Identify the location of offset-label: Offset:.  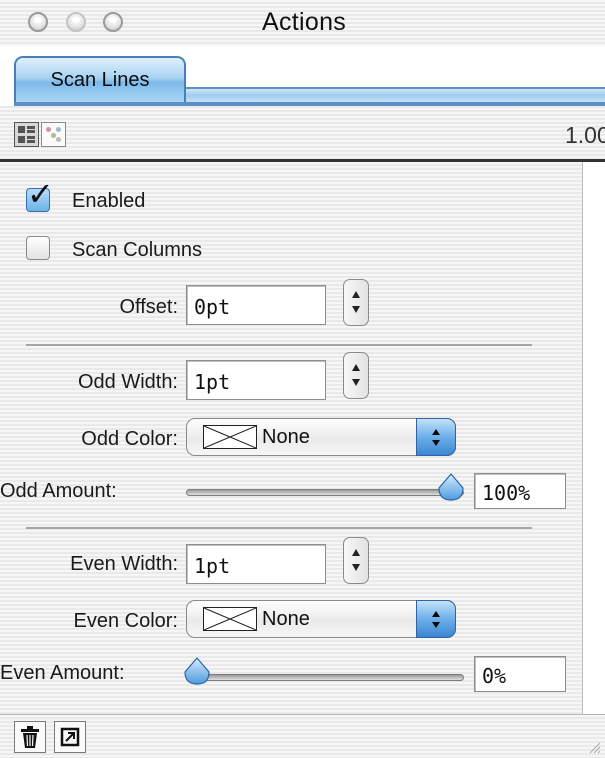
(148, 307).